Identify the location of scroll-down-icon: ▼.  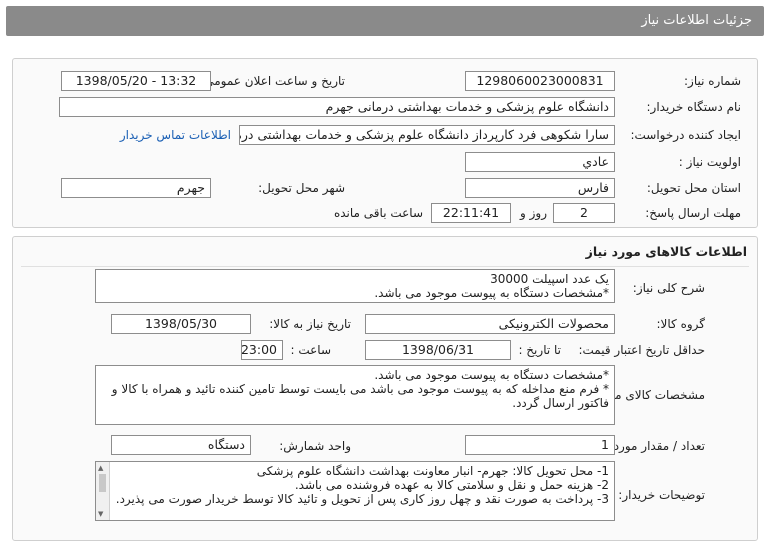
(100, 514).